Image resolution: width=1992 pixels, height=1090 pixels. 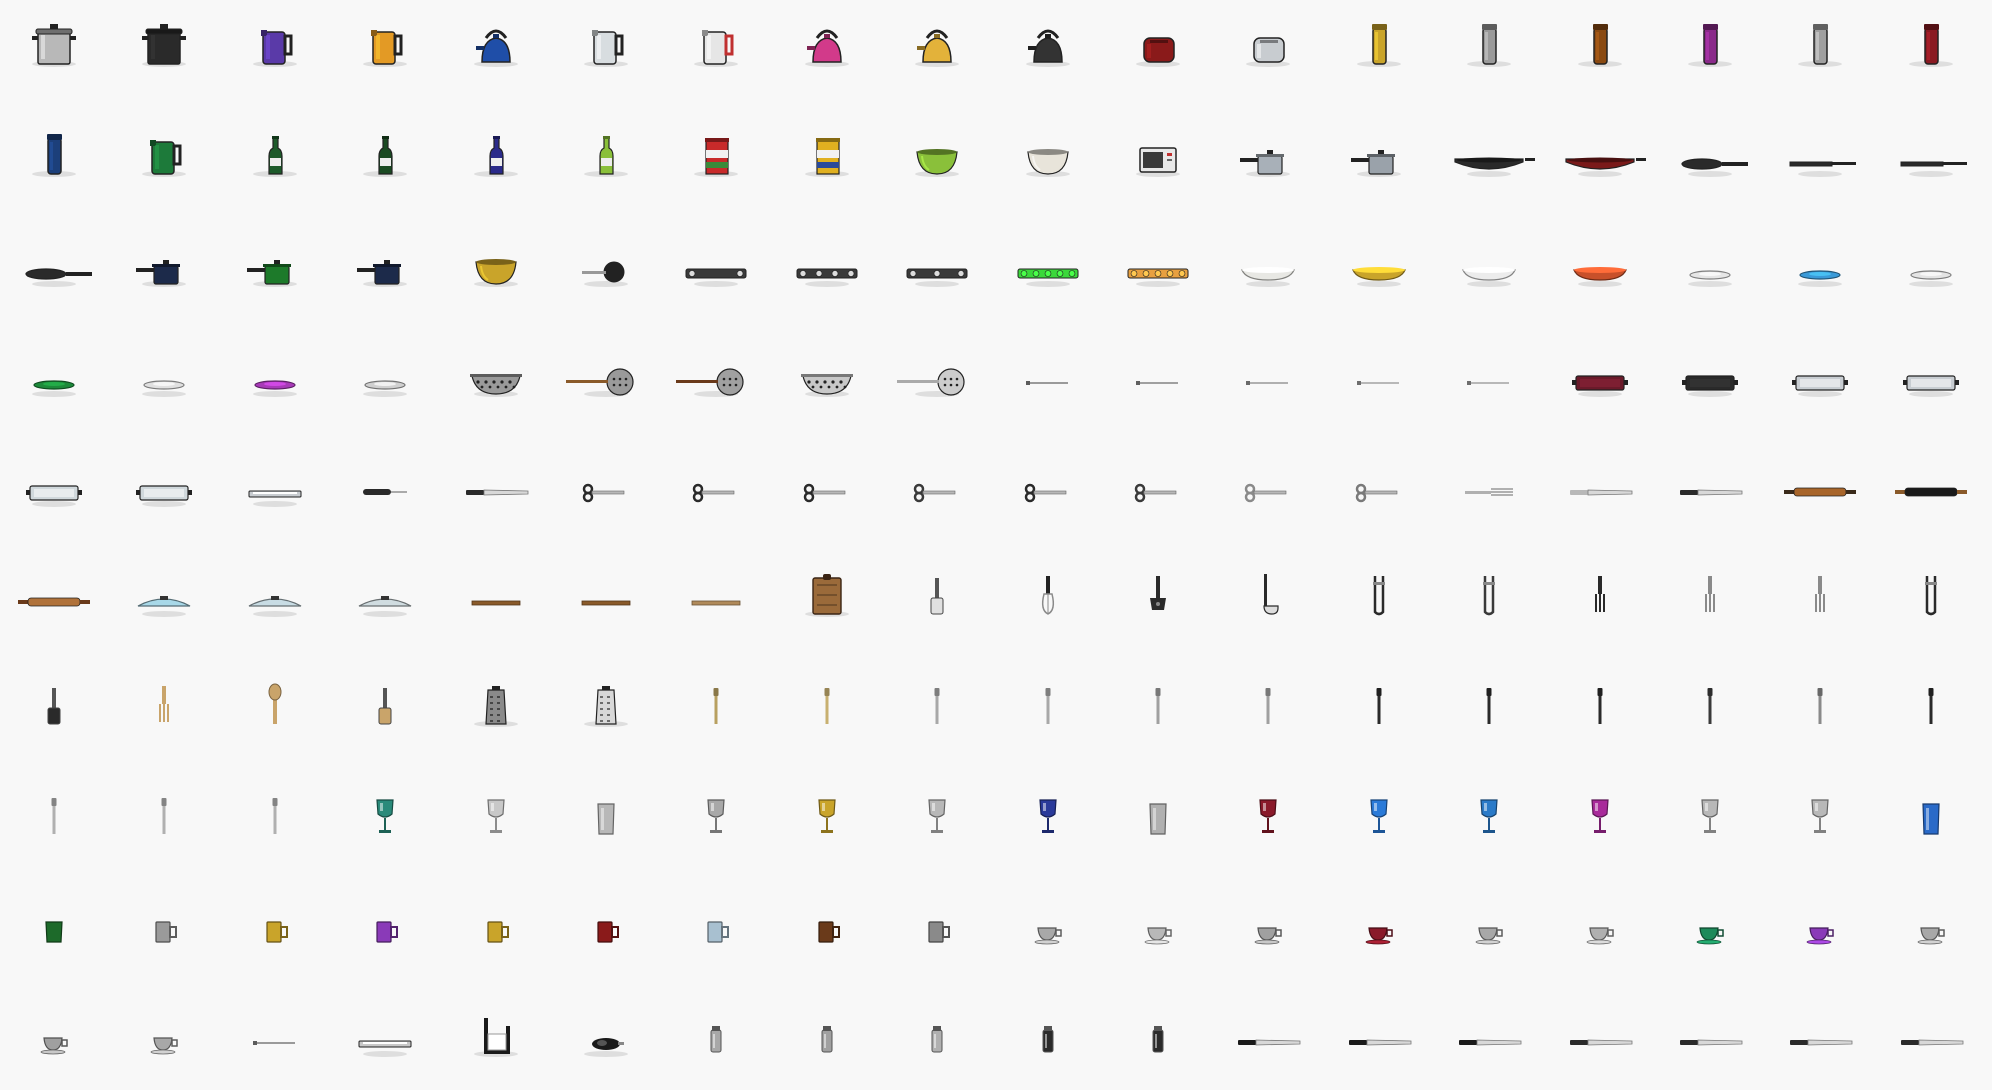 What do you see at coordinates (497, 932) in the screenshot?
I see `gold-mug-icon-graphic` at bounding box center [497, 932].